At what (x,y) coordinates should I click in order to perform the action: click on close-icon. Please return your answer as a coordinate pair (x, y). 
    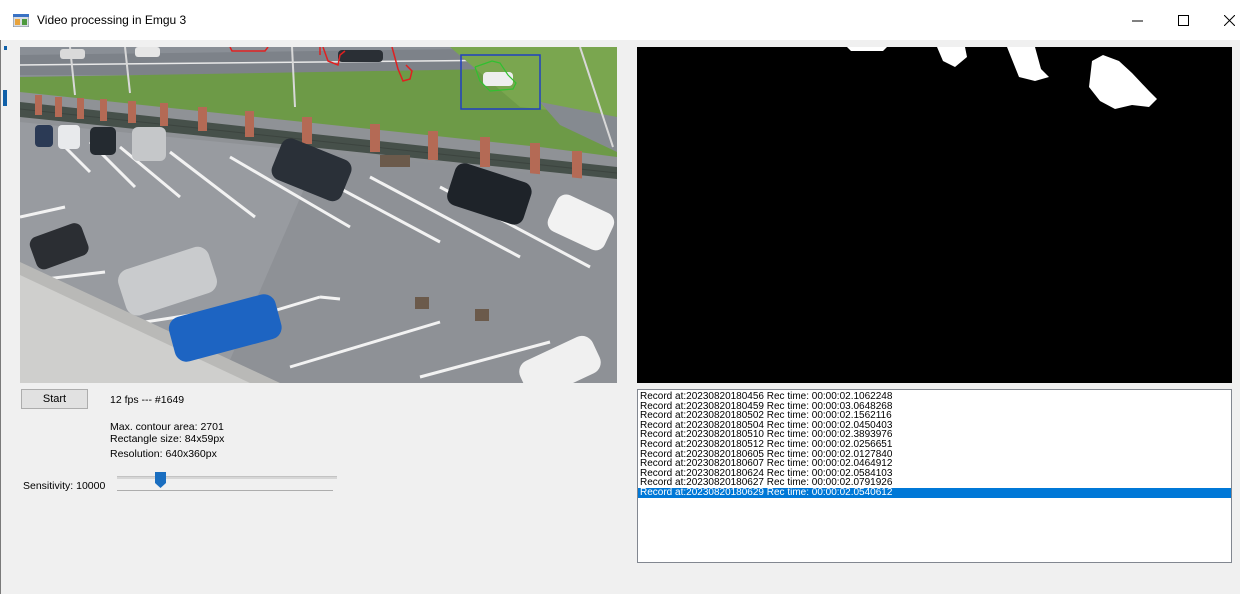
    Looking at the image, I should click on (1229, 20).